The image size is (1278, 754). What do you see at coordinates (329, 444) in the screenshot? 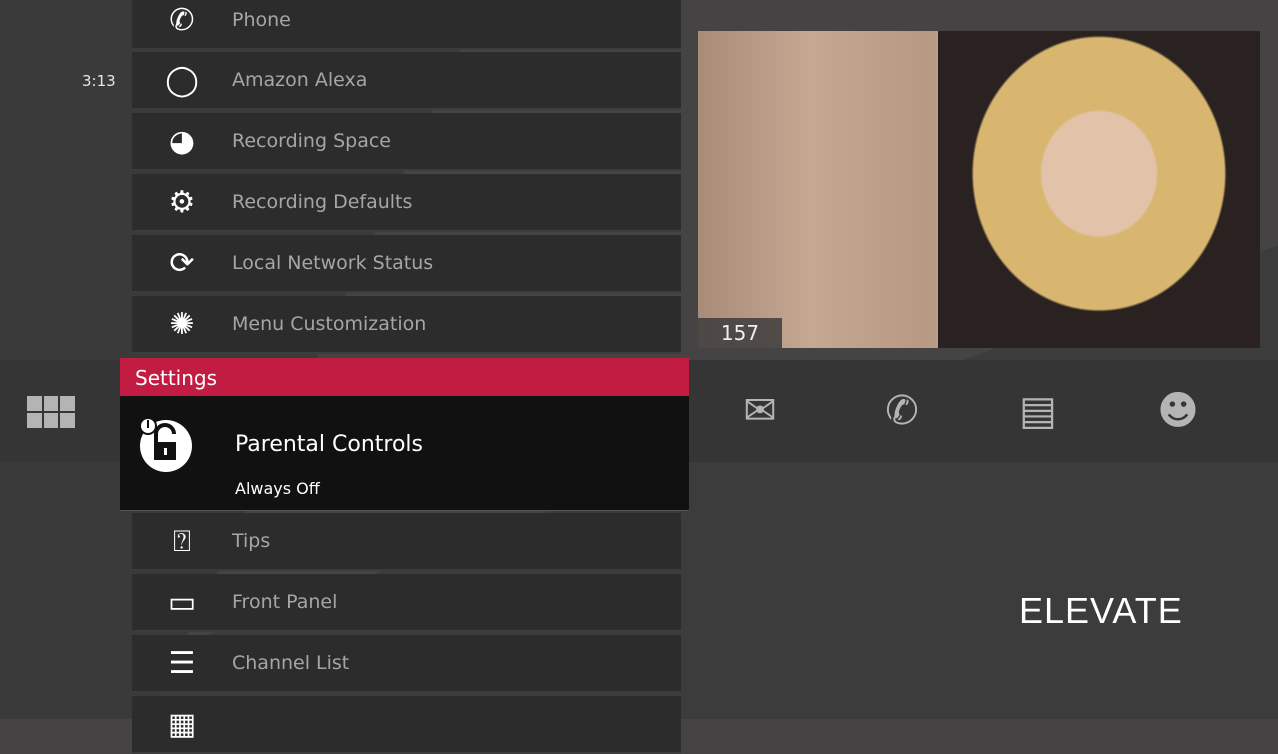
I see `selected-item-label: Parental Controls` at bounding box center [329, 444].